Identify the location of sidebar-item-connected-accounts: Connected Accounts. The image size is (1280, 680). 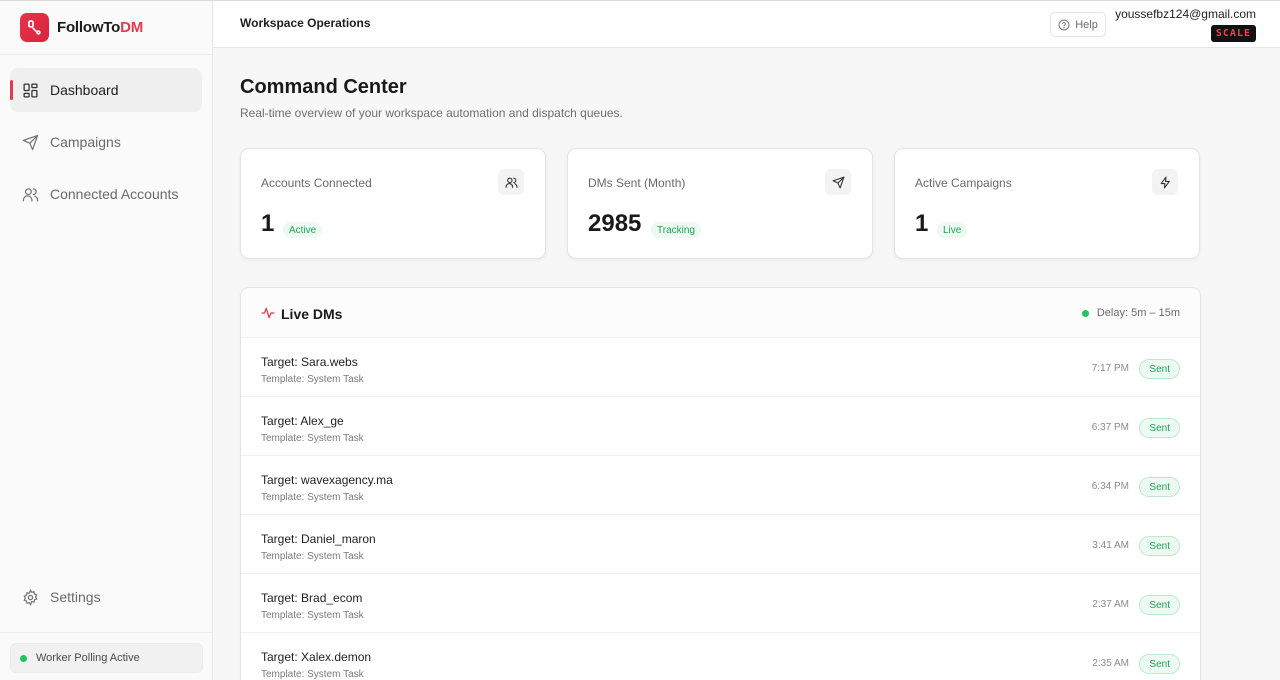
(106, 194).